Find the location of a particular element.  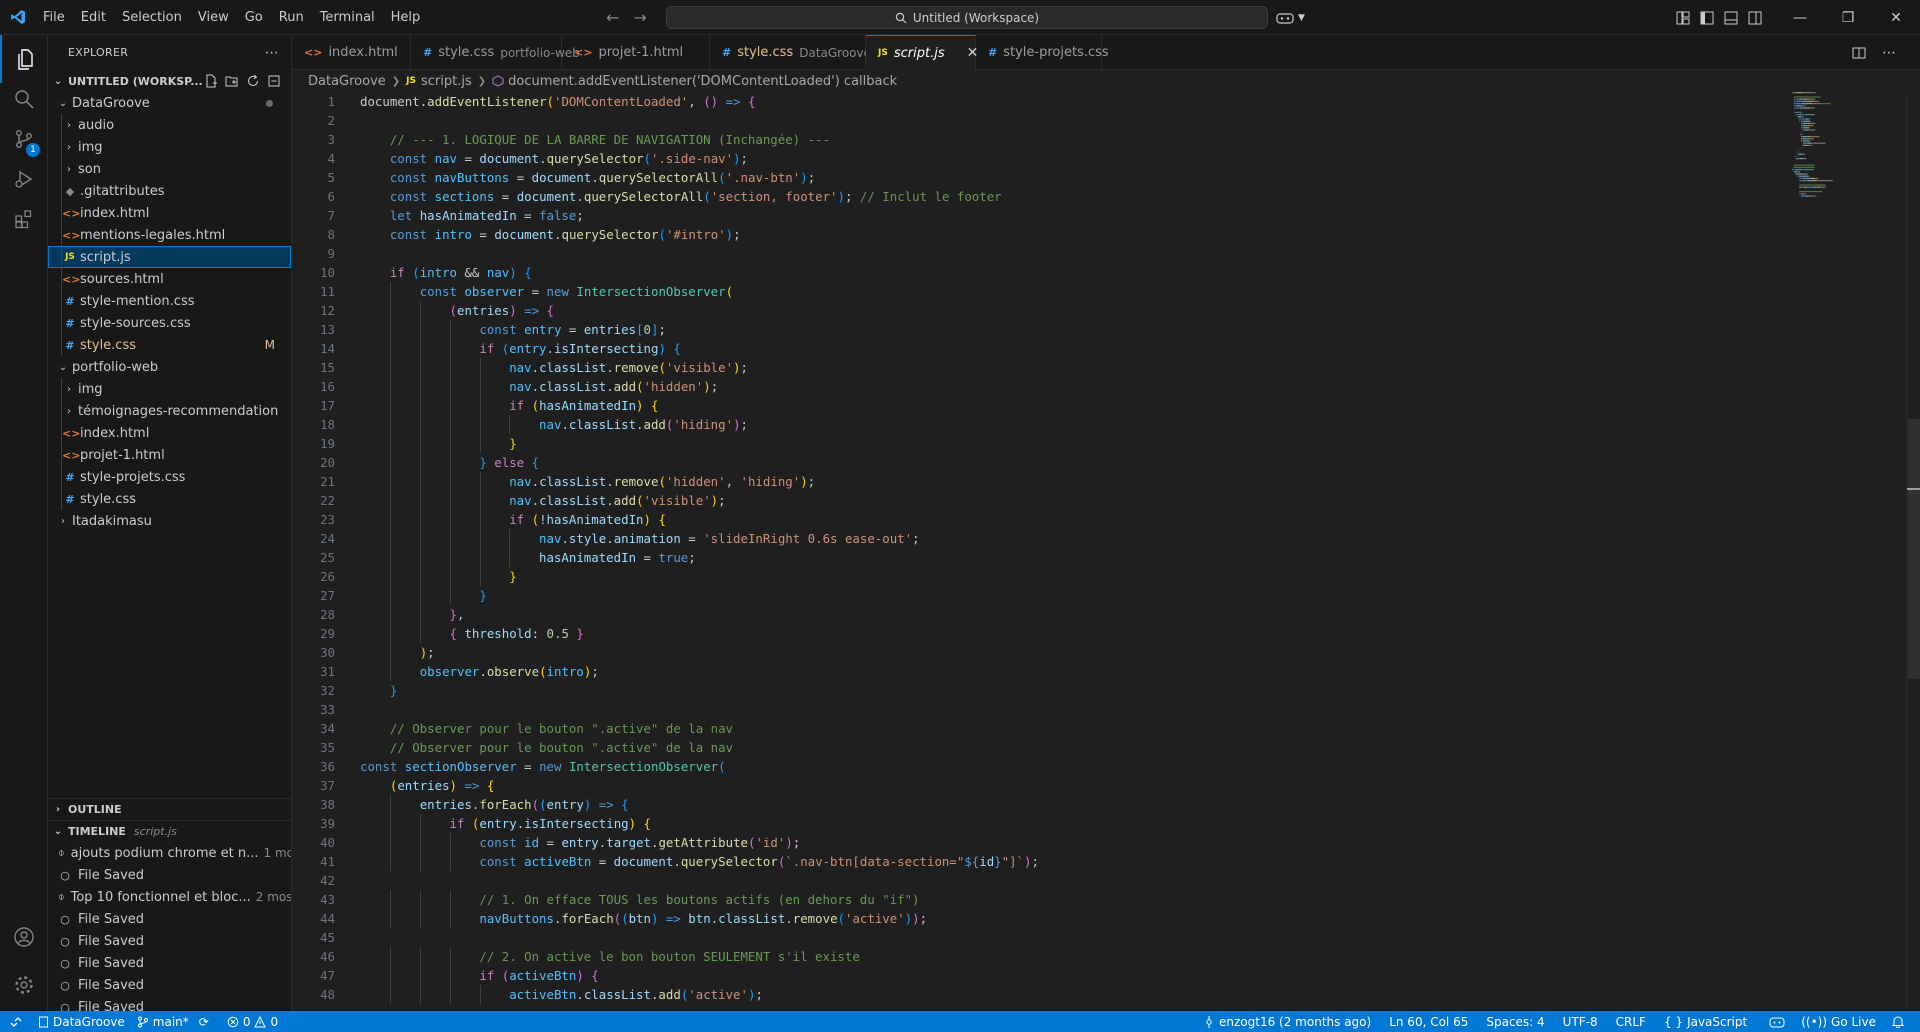

tree-item-label: style.css is located at coordinates (108, 499).